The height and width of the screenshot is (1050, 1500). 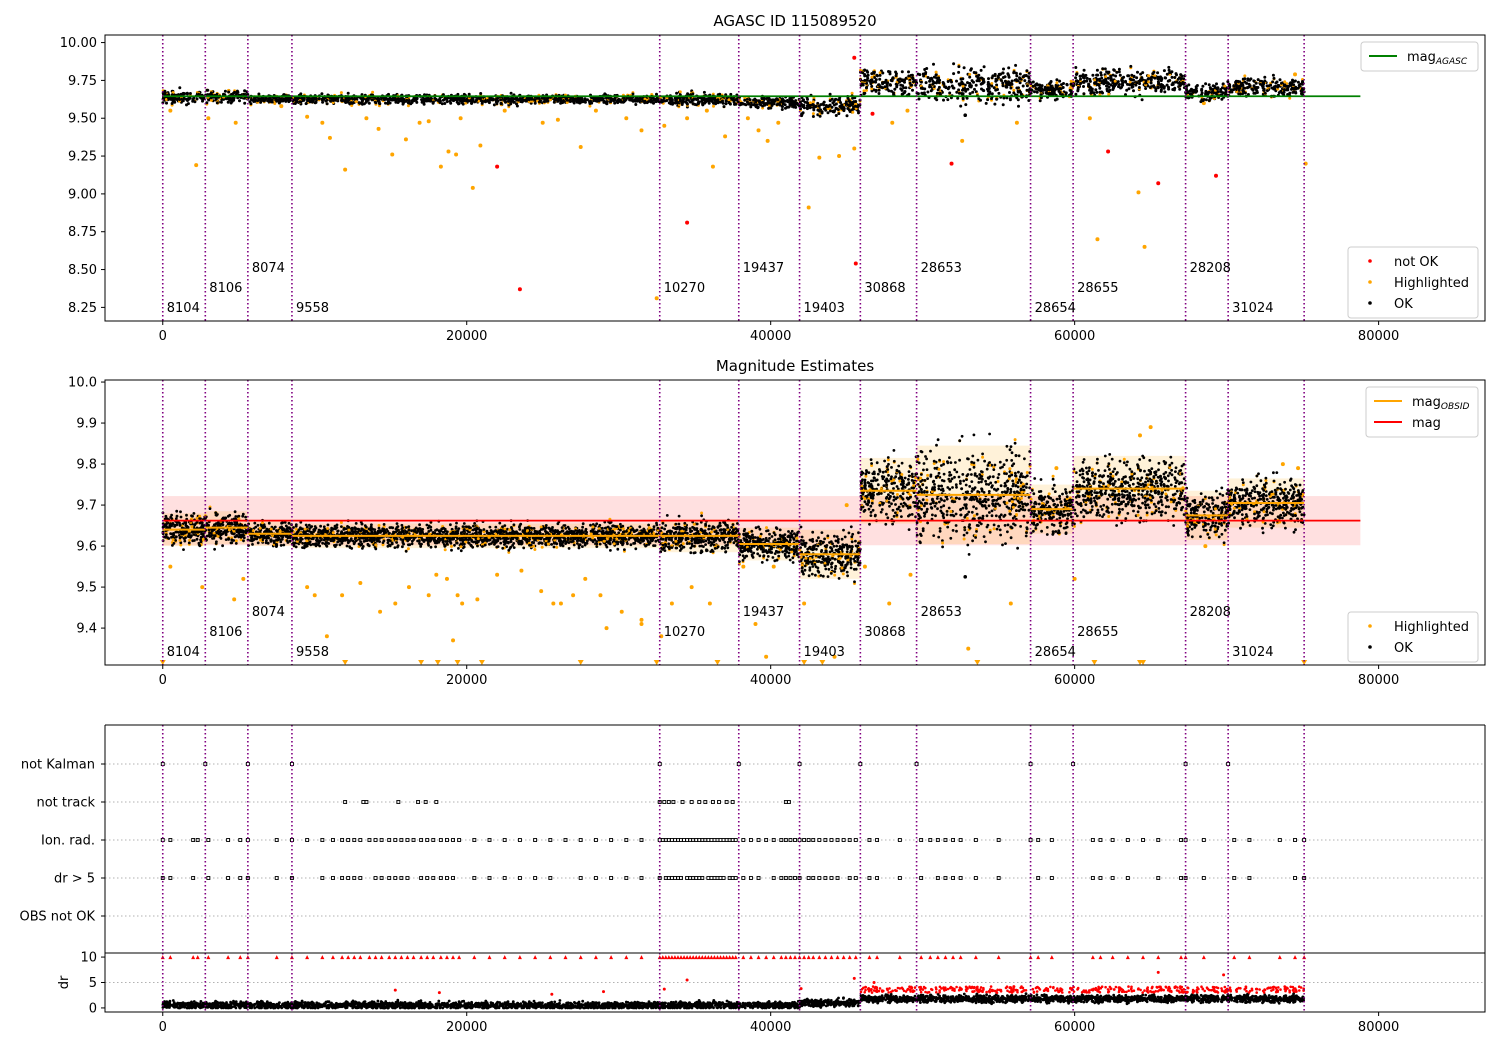 I want to click on obsid-label: 28653, so click(x=941, y=268).